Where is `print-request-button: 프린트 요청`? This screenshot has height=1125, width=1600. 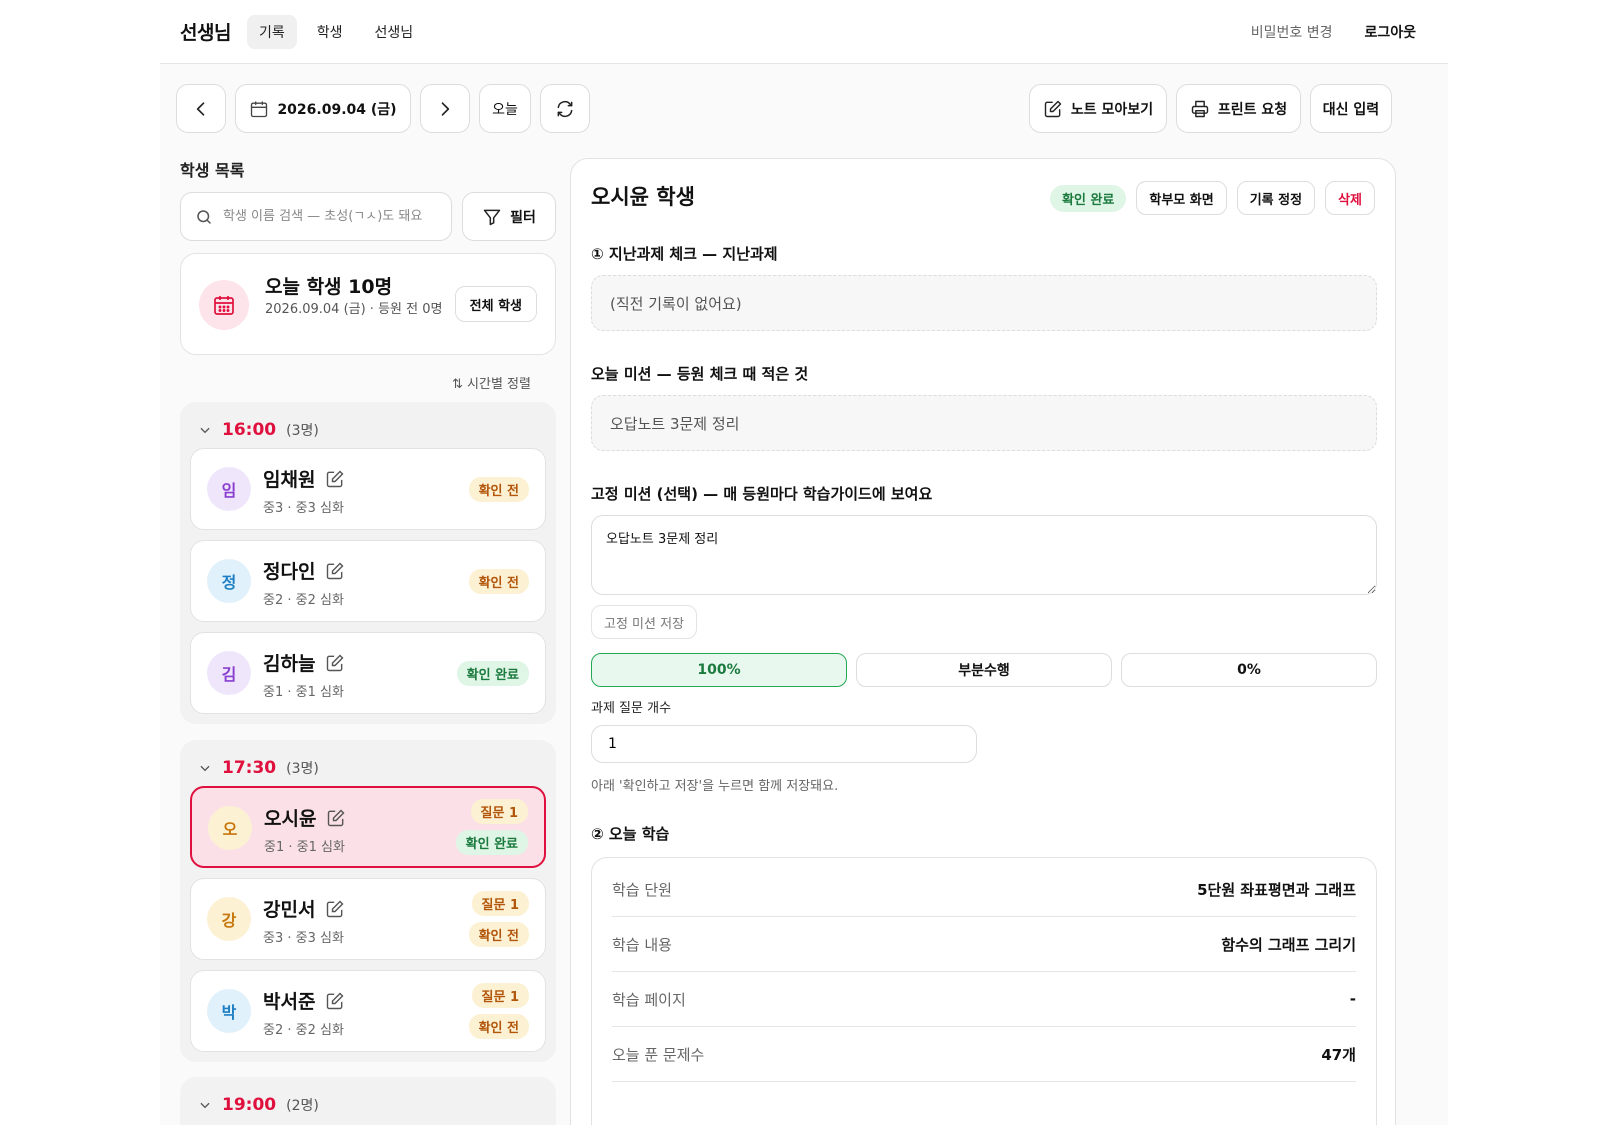
print-request-button: 프린트 요청 is located at coordinates (1238, 108).